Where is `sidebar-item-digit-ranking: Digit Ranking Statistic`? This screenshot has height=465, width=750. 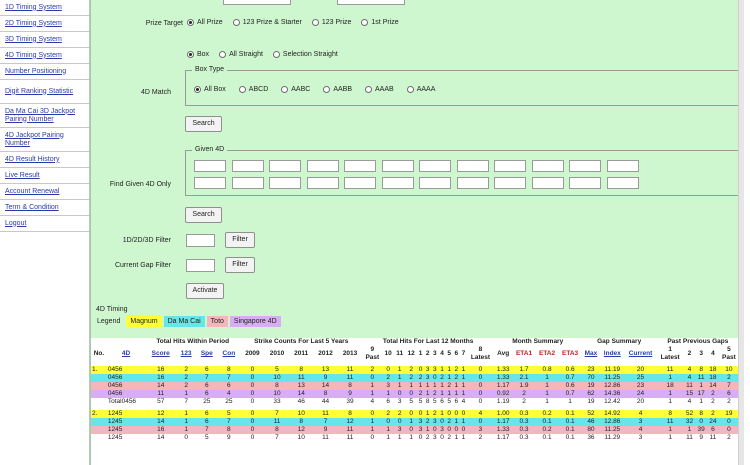 sidebar-item-digit-ranking: Digit Ranking Statistic is located at coordinates (44, 92).